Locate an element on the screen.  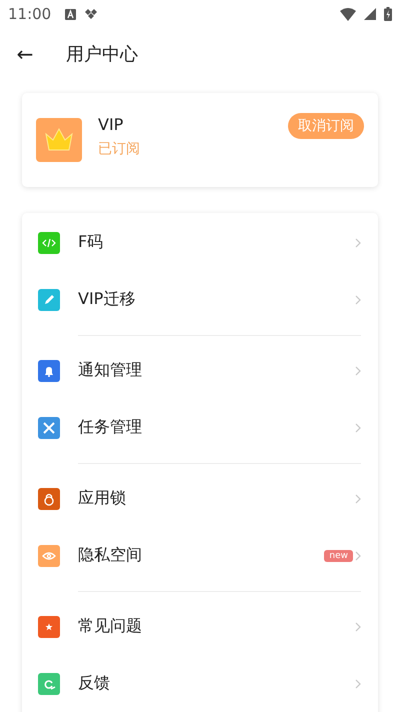
lock-icon is located at coordinates (49, 499).